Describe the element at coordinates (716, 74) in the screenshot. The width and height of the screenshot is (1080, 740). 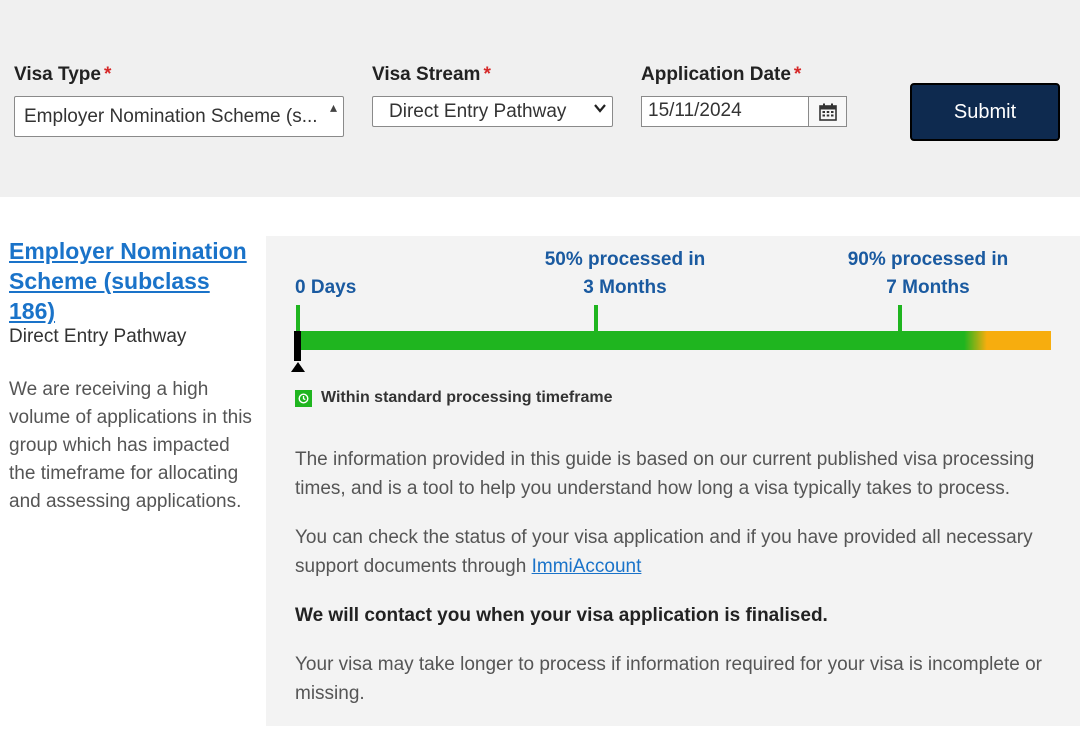
I see `application-date-label-text: Application Date` at that location.